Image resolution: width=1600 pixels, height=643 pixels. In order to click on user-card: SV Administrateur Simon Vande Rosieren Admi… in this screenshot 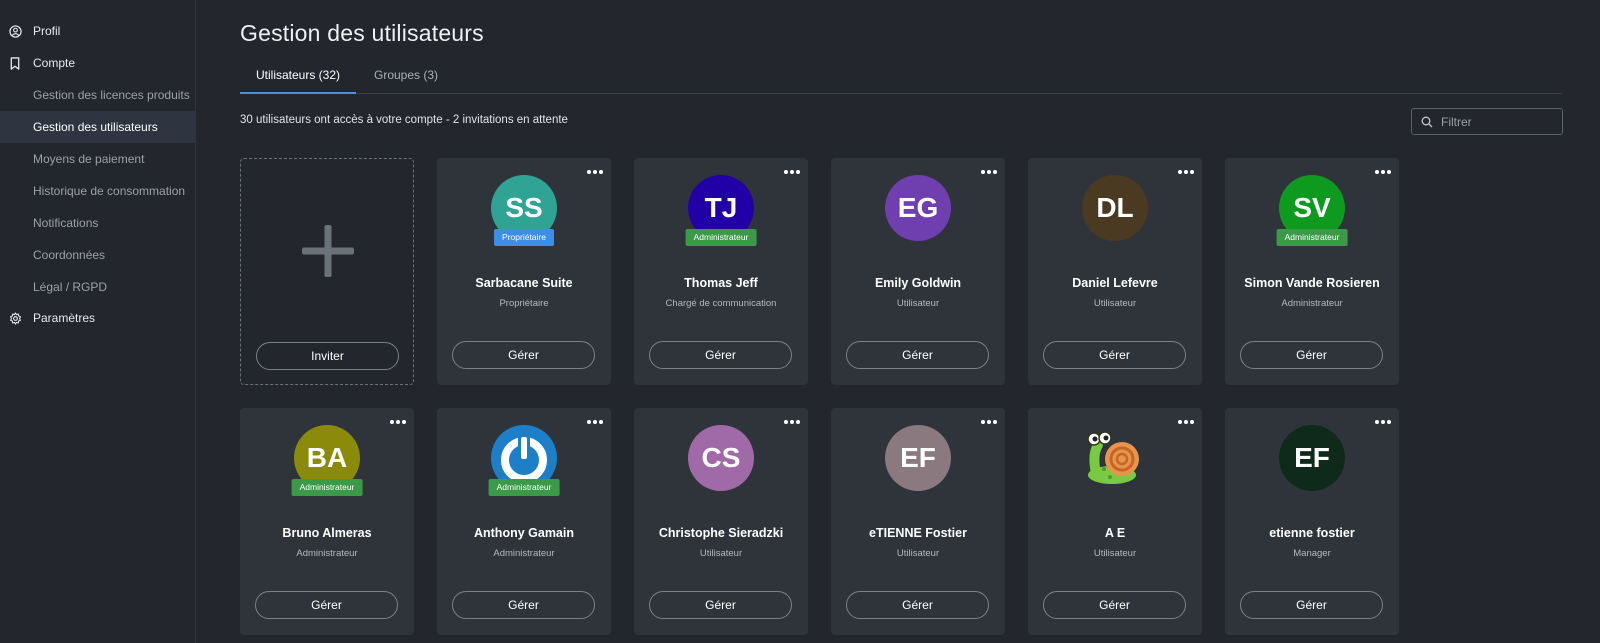, I will do `click(1312, 271)`.